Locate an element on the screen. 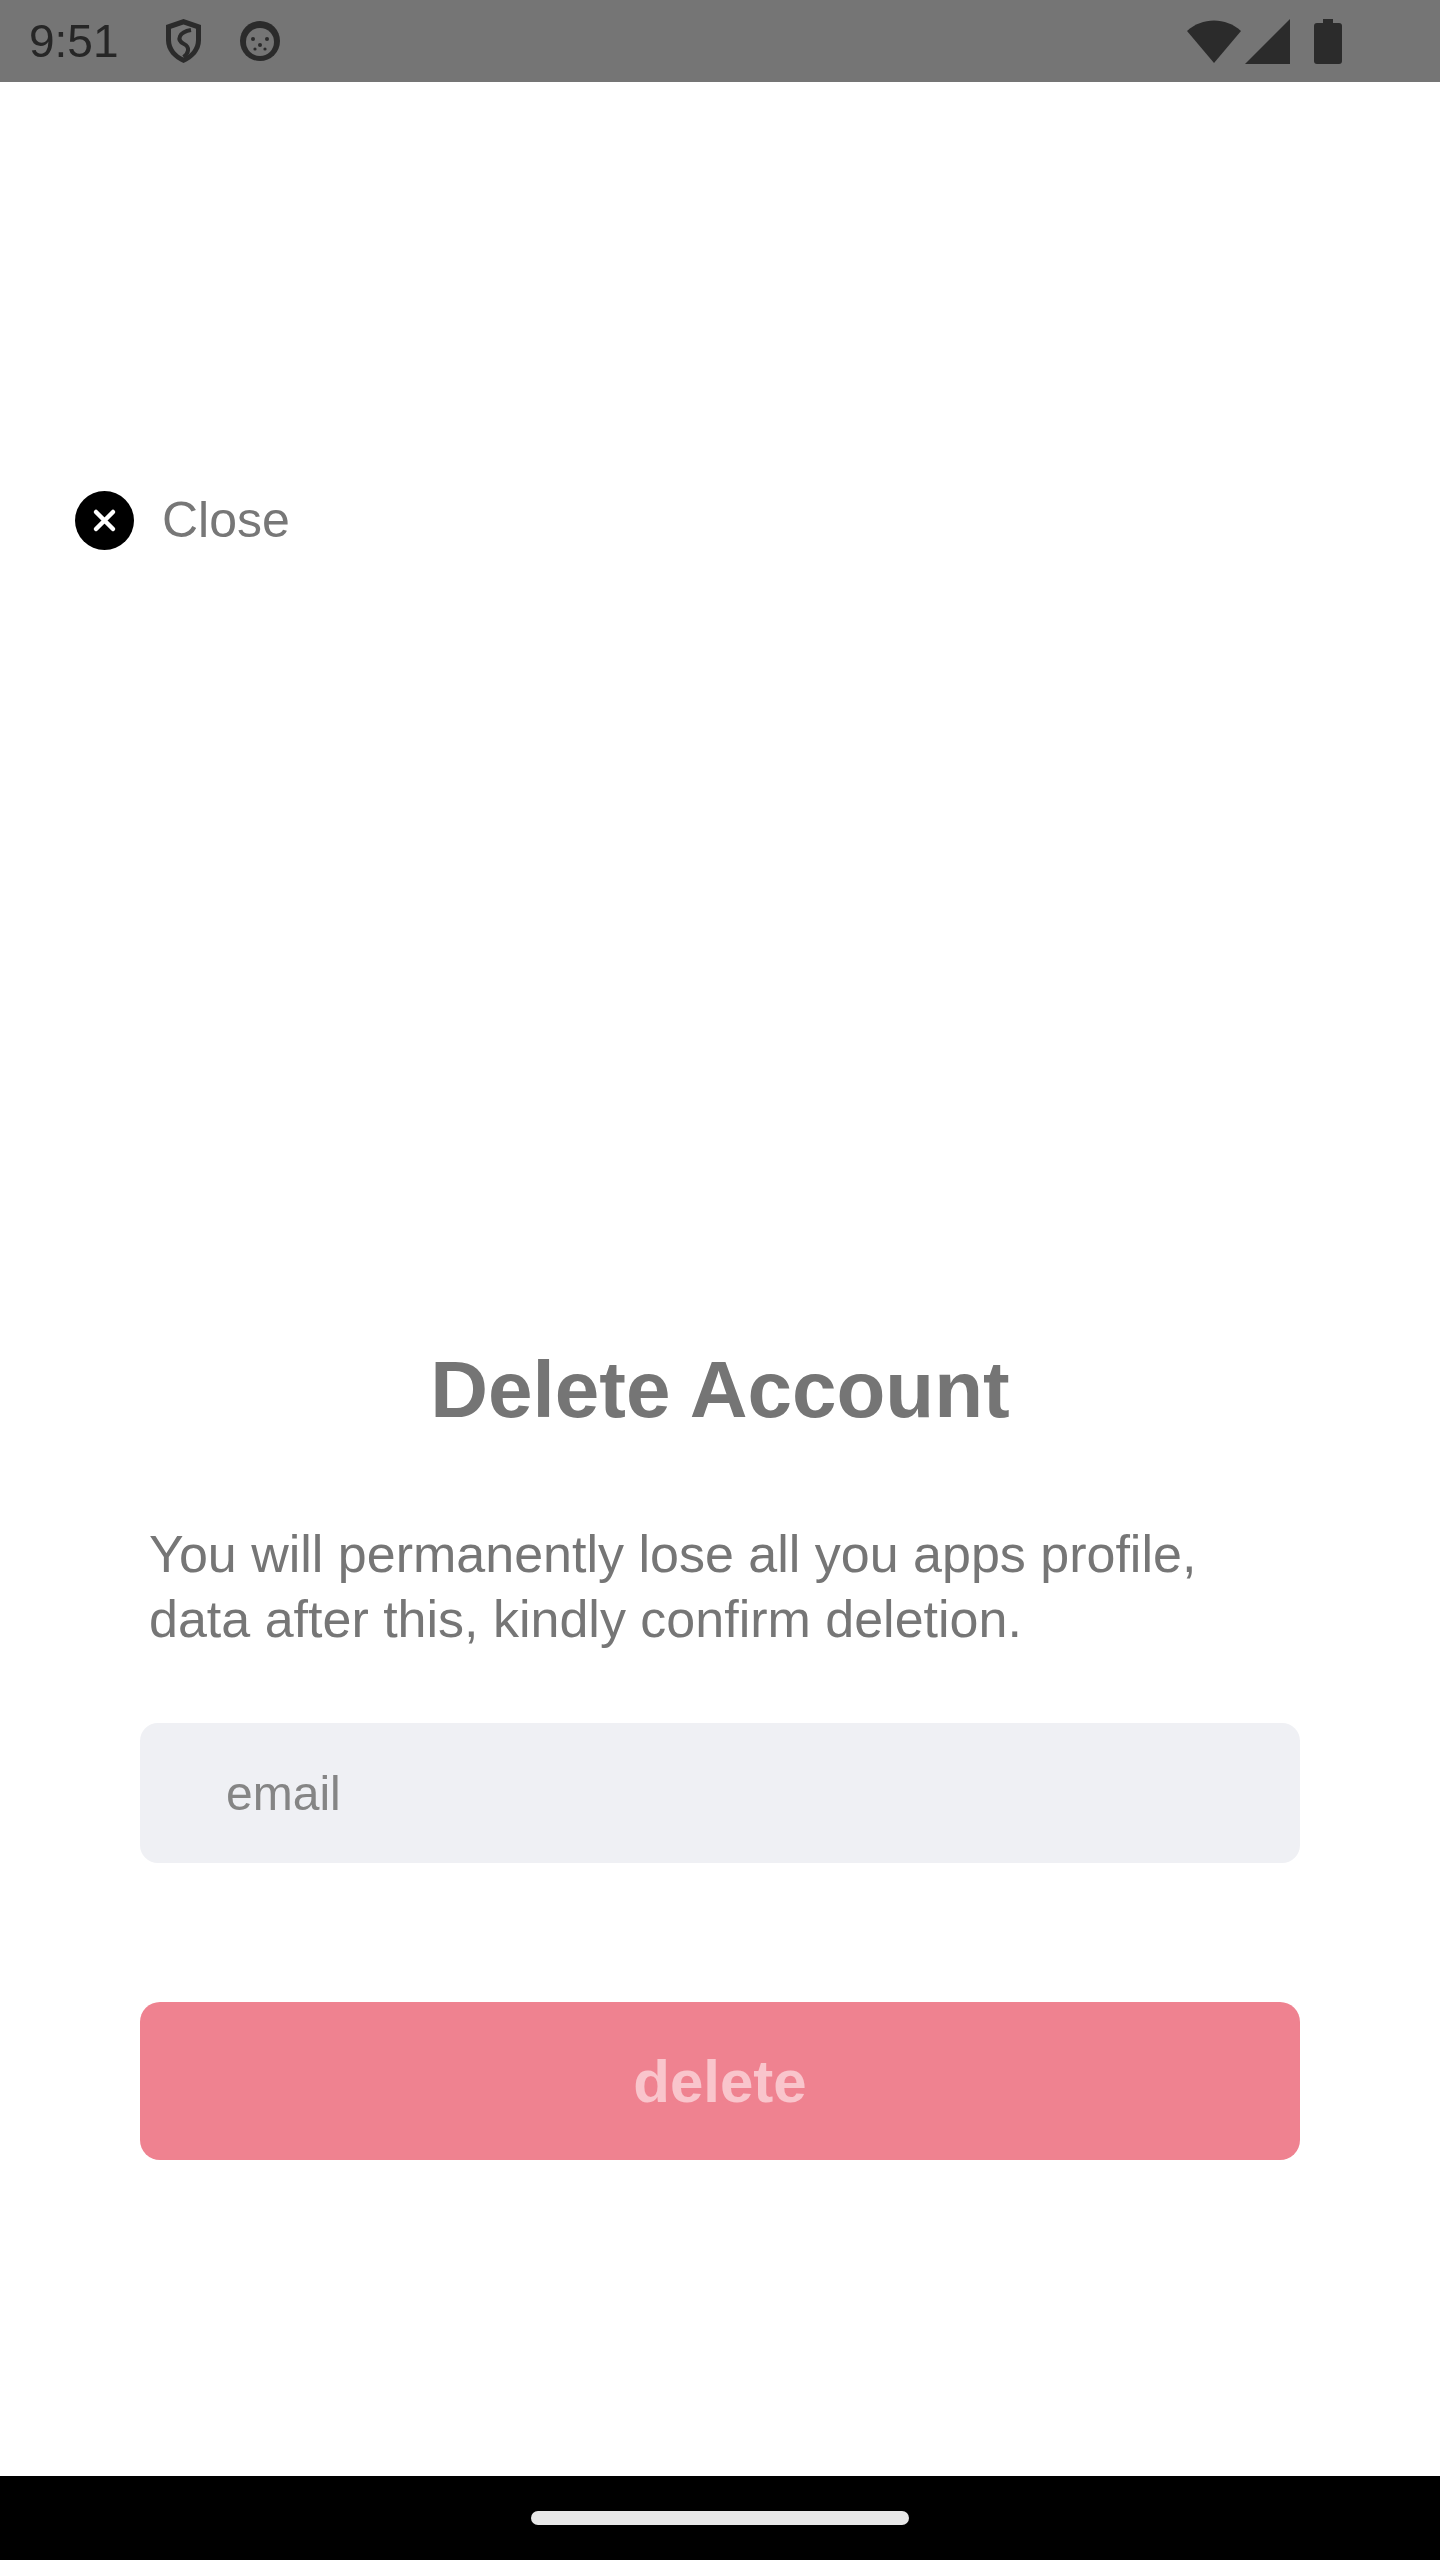 Image resolution: width=1440 pixels, height=2560 pixels. page-title: Delete Account is located at coordinates (720, 1390).